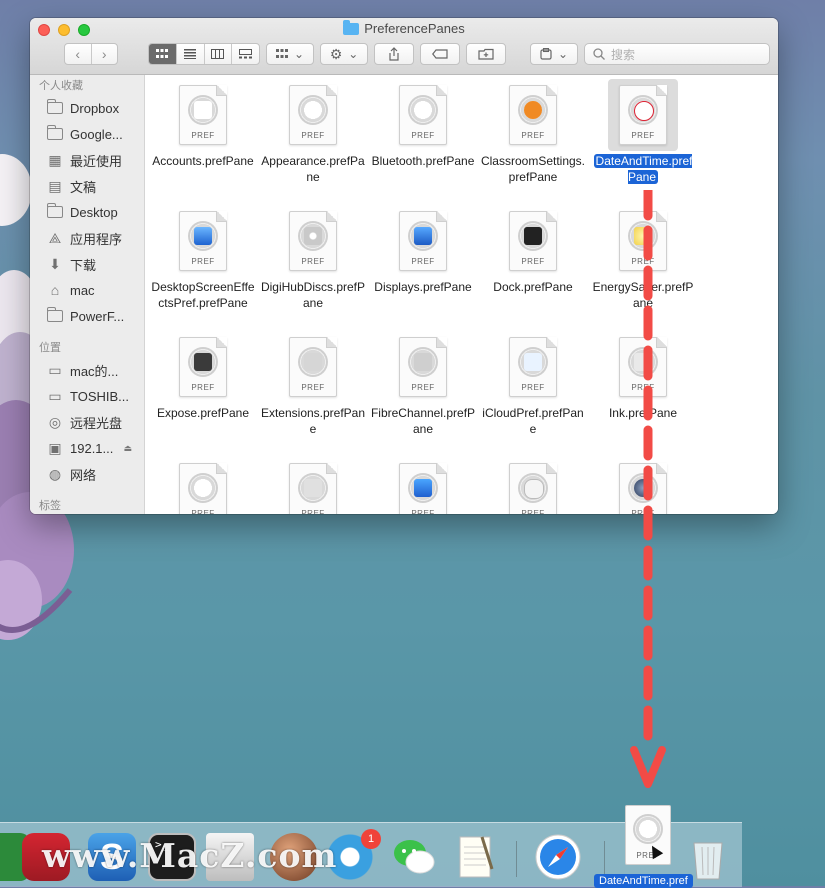 This screenshot has width=825, height=888. I want to click on tag-icon, so click(440, 54).